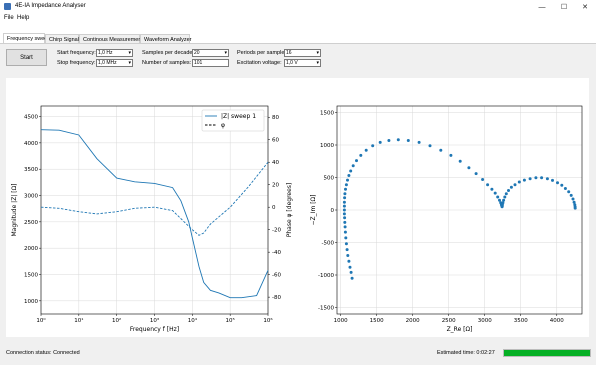 This screenshot has width=596, height=365. I want to click on excitation-voltage-select: 1,0 V ▾, so click(302, 63).